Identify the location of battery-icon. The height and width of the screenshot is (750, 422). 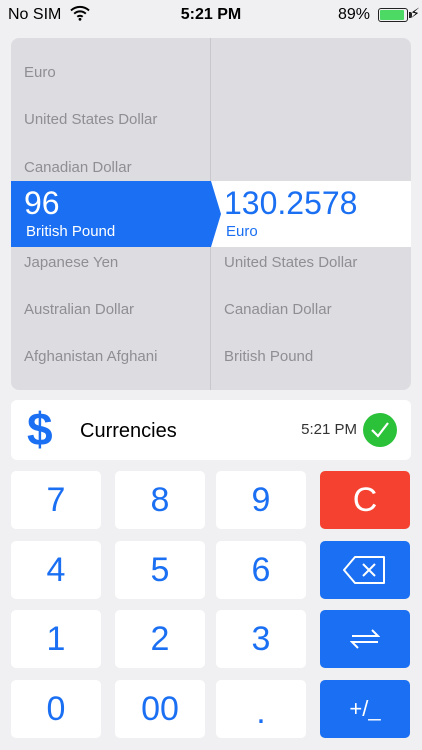
(395, 15).